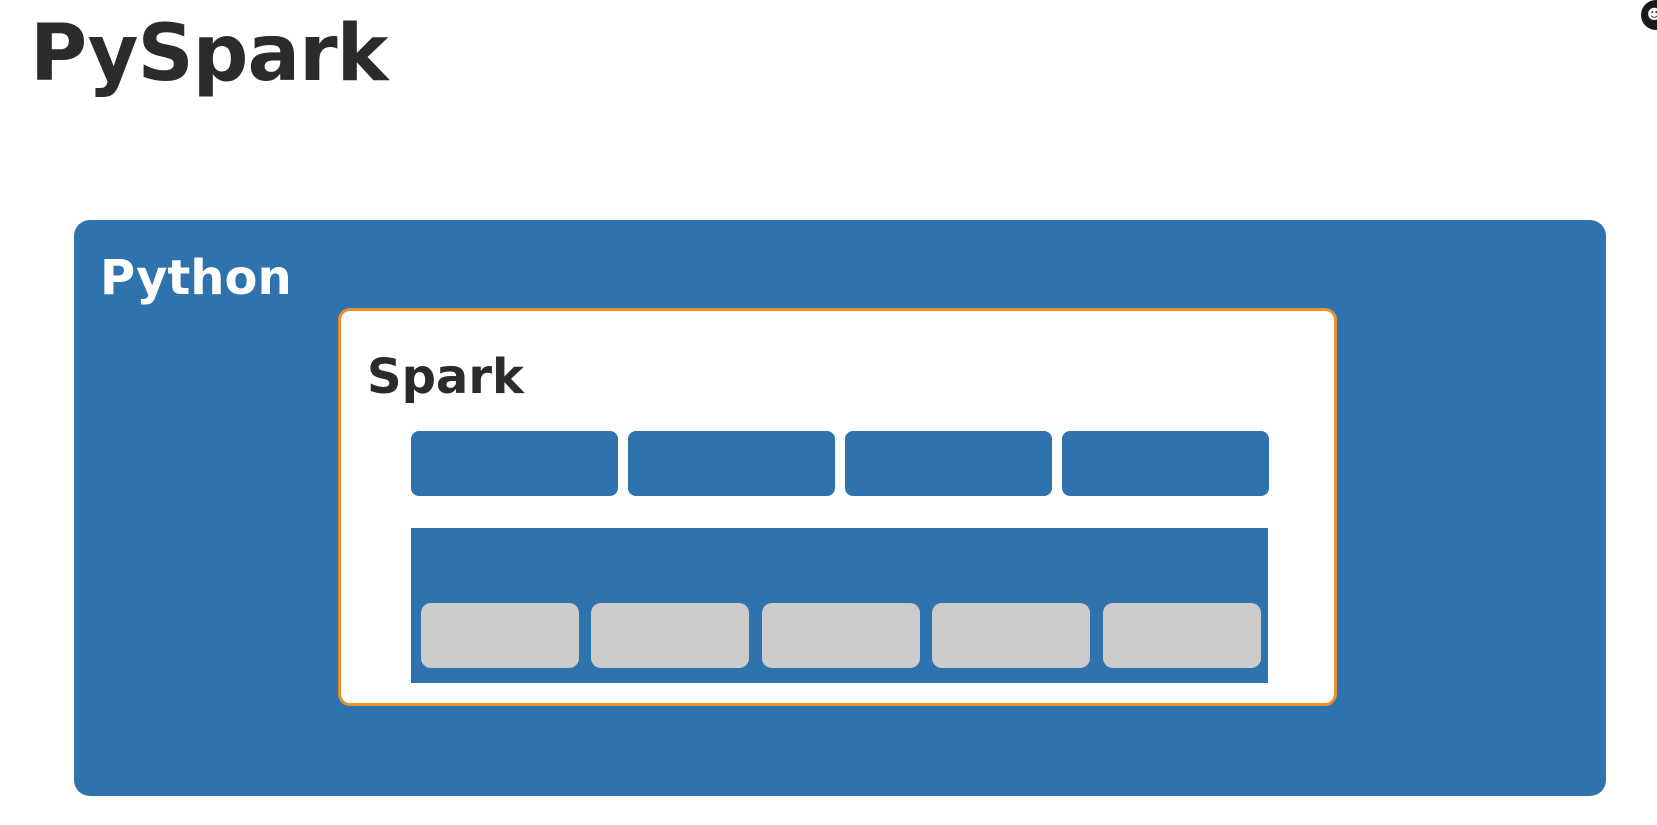 The image size is (1657, 825). I want to click on user-icon: ☻, so click(1649, 15).